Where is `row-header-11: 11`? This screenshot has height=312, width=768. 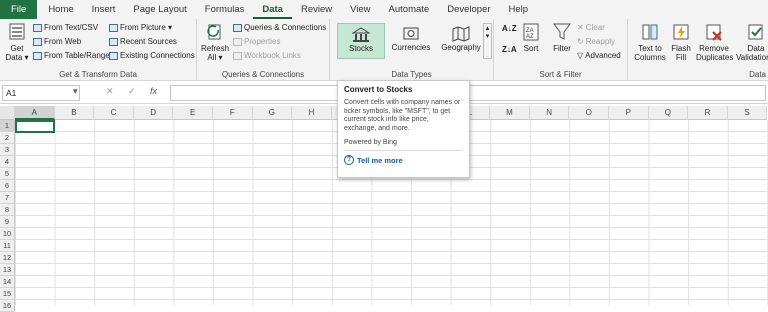 row-header-11: 11 is located at coordinates (7, 246).